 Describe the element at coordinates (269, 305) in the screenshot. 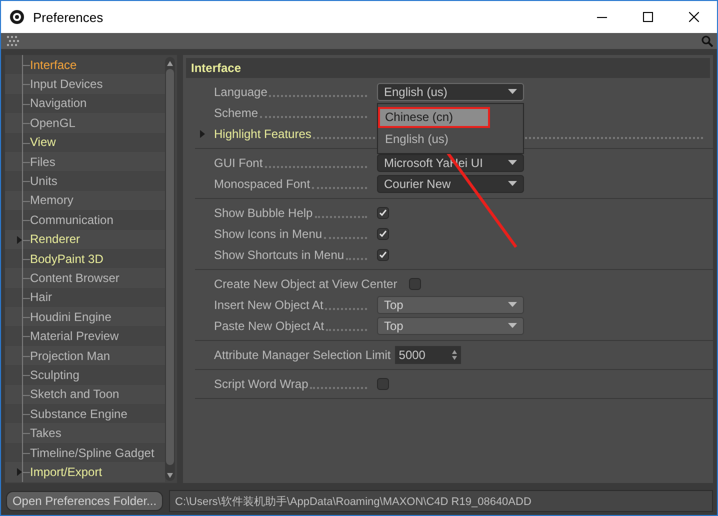

I see `field-label: Insert New Object At` at that location.